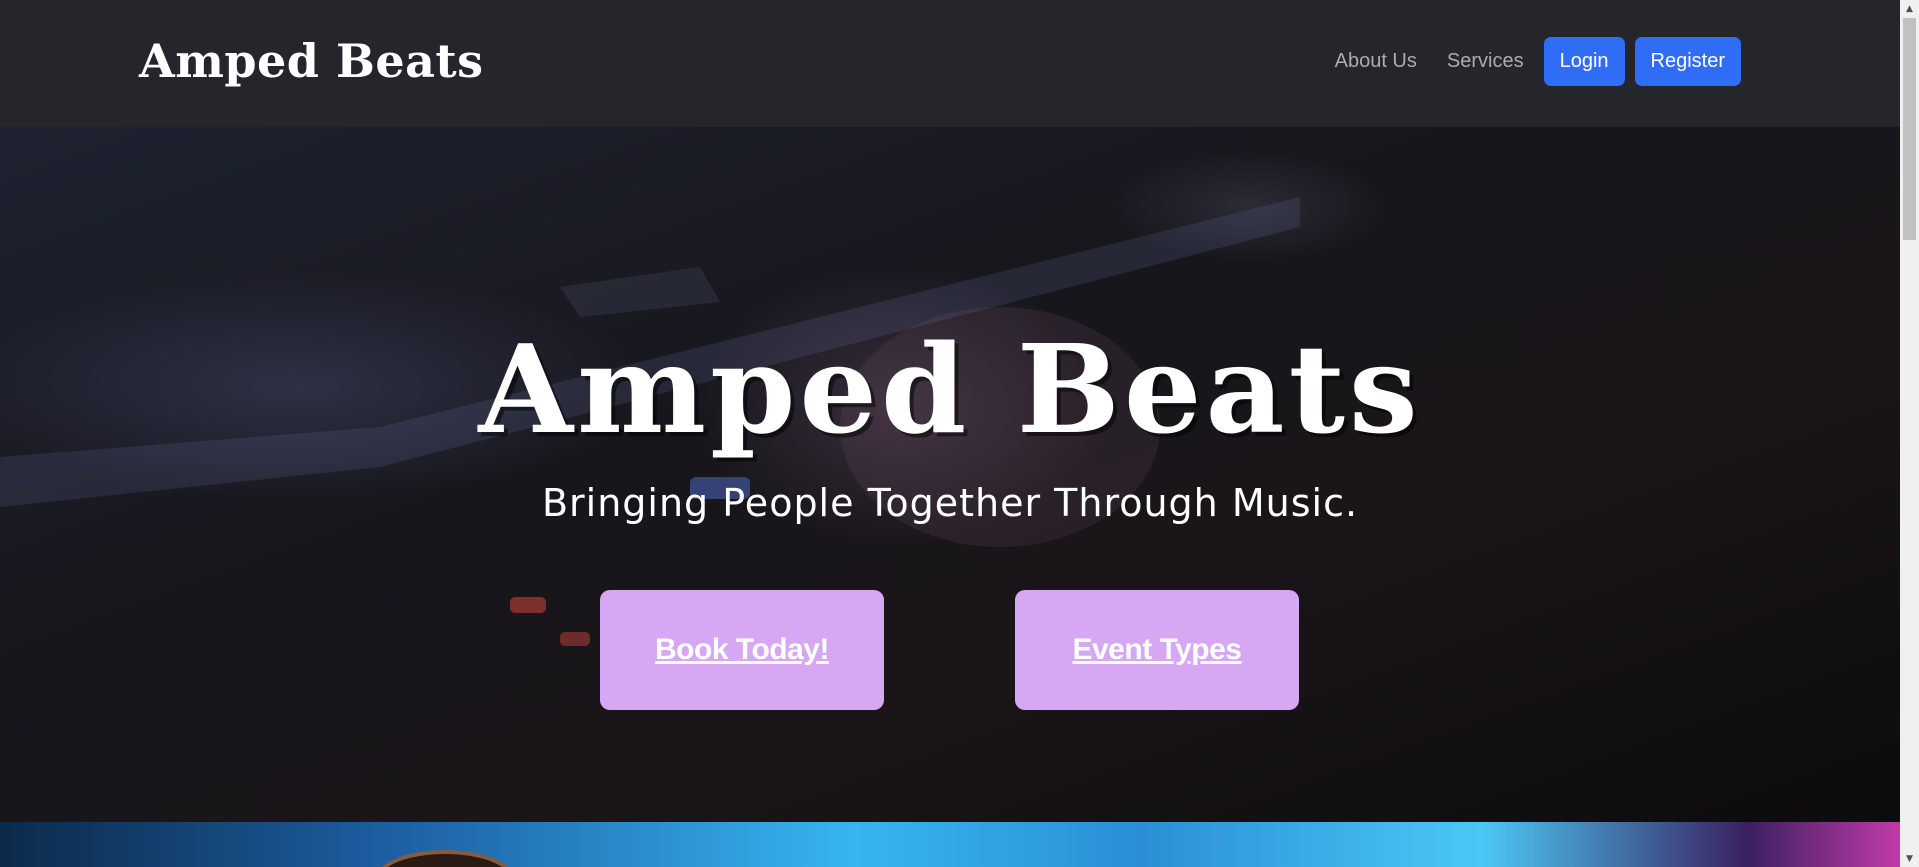  Describe the element at coordinates (950, 389) in the screenshot. I see `hero-title: Amped Beats` at that location.